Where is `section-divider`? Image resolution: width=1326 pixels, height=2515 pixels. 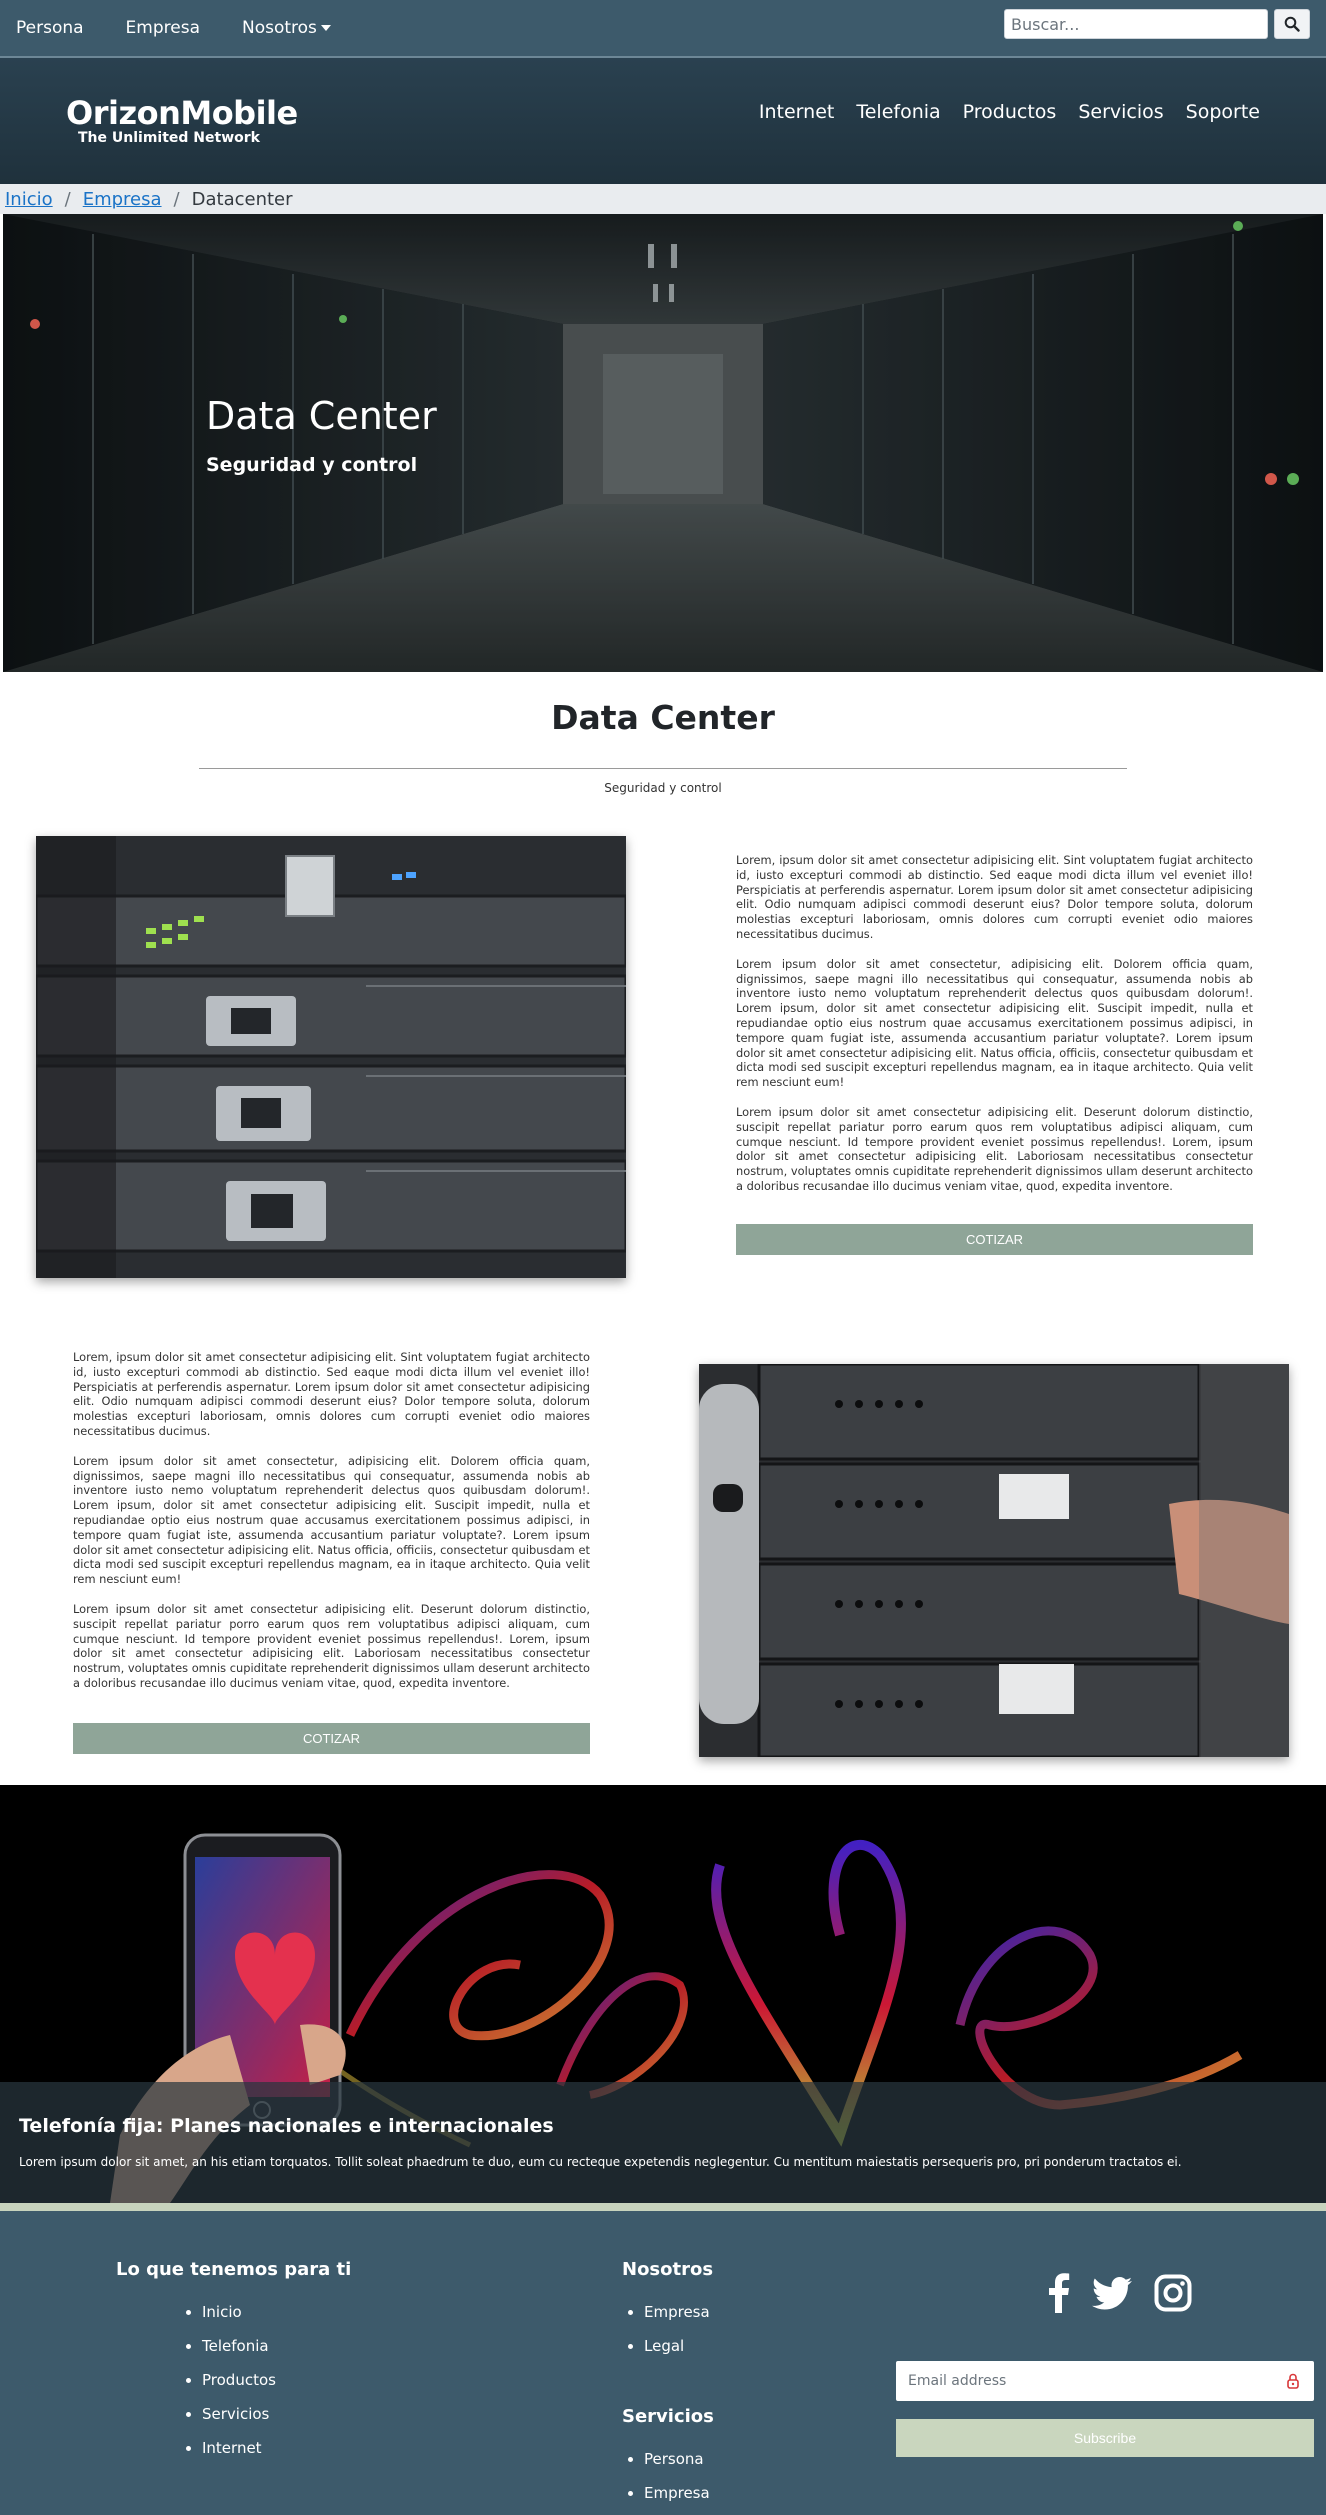
section-divider is located at coordinates (663, 768).